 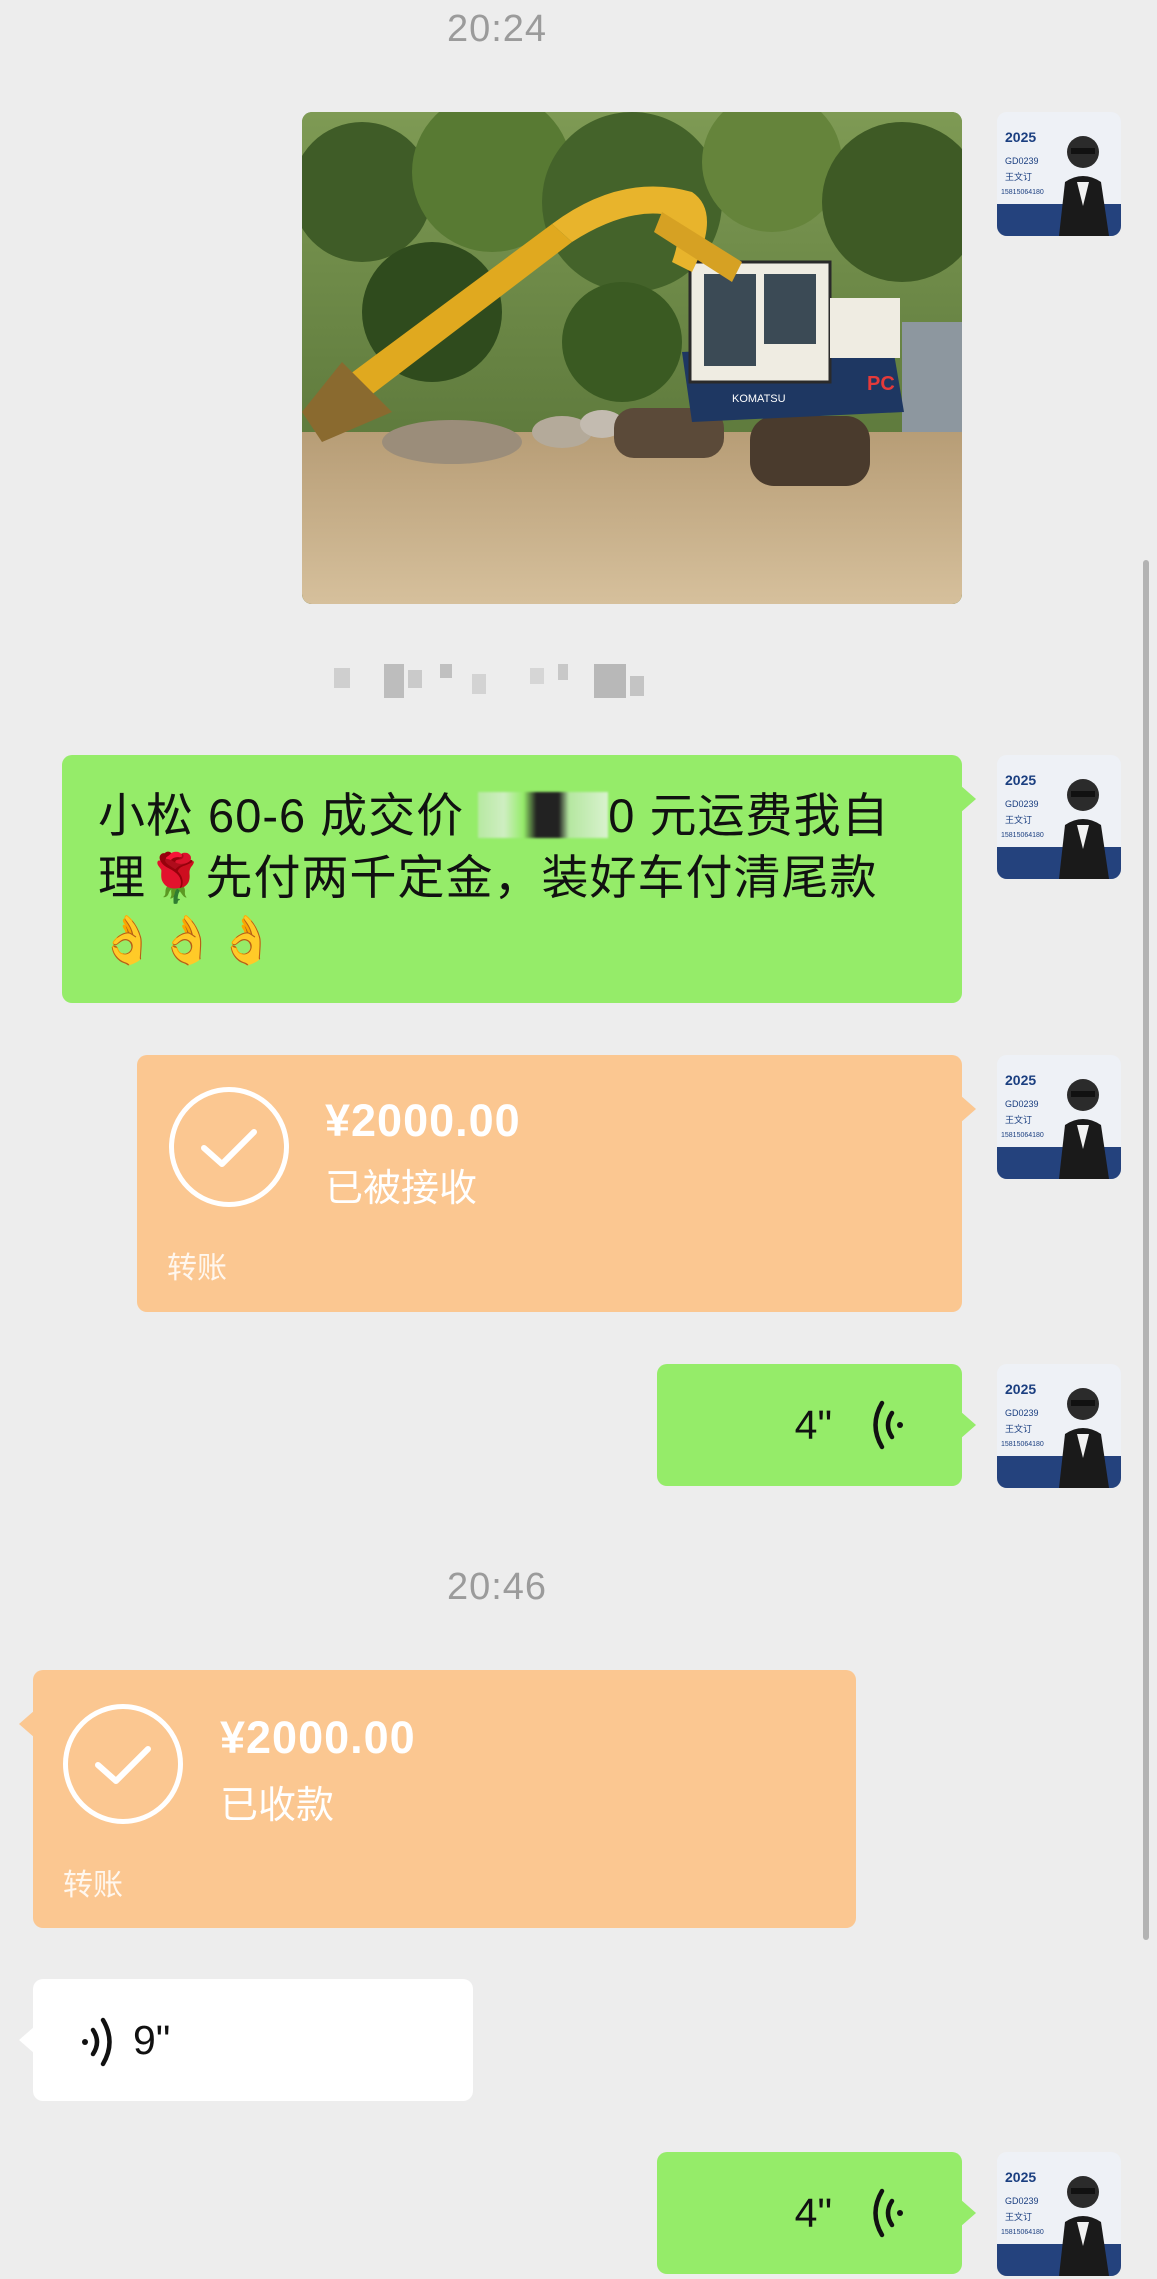 I want to click on scrollbar, so click(x=1146, y=1250).